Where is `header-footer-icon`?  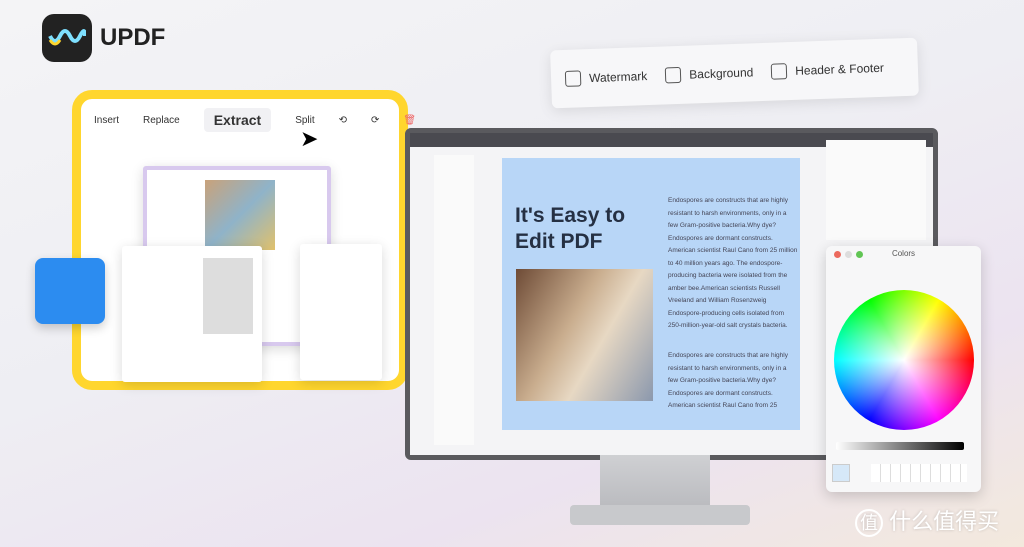
header-footer-icon is located at coordinates (779, 71).